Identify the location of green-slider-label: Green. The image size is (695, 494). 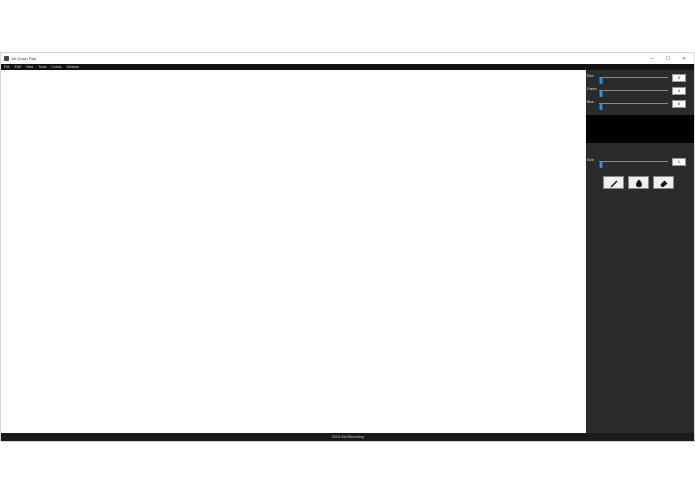
(592, 89).